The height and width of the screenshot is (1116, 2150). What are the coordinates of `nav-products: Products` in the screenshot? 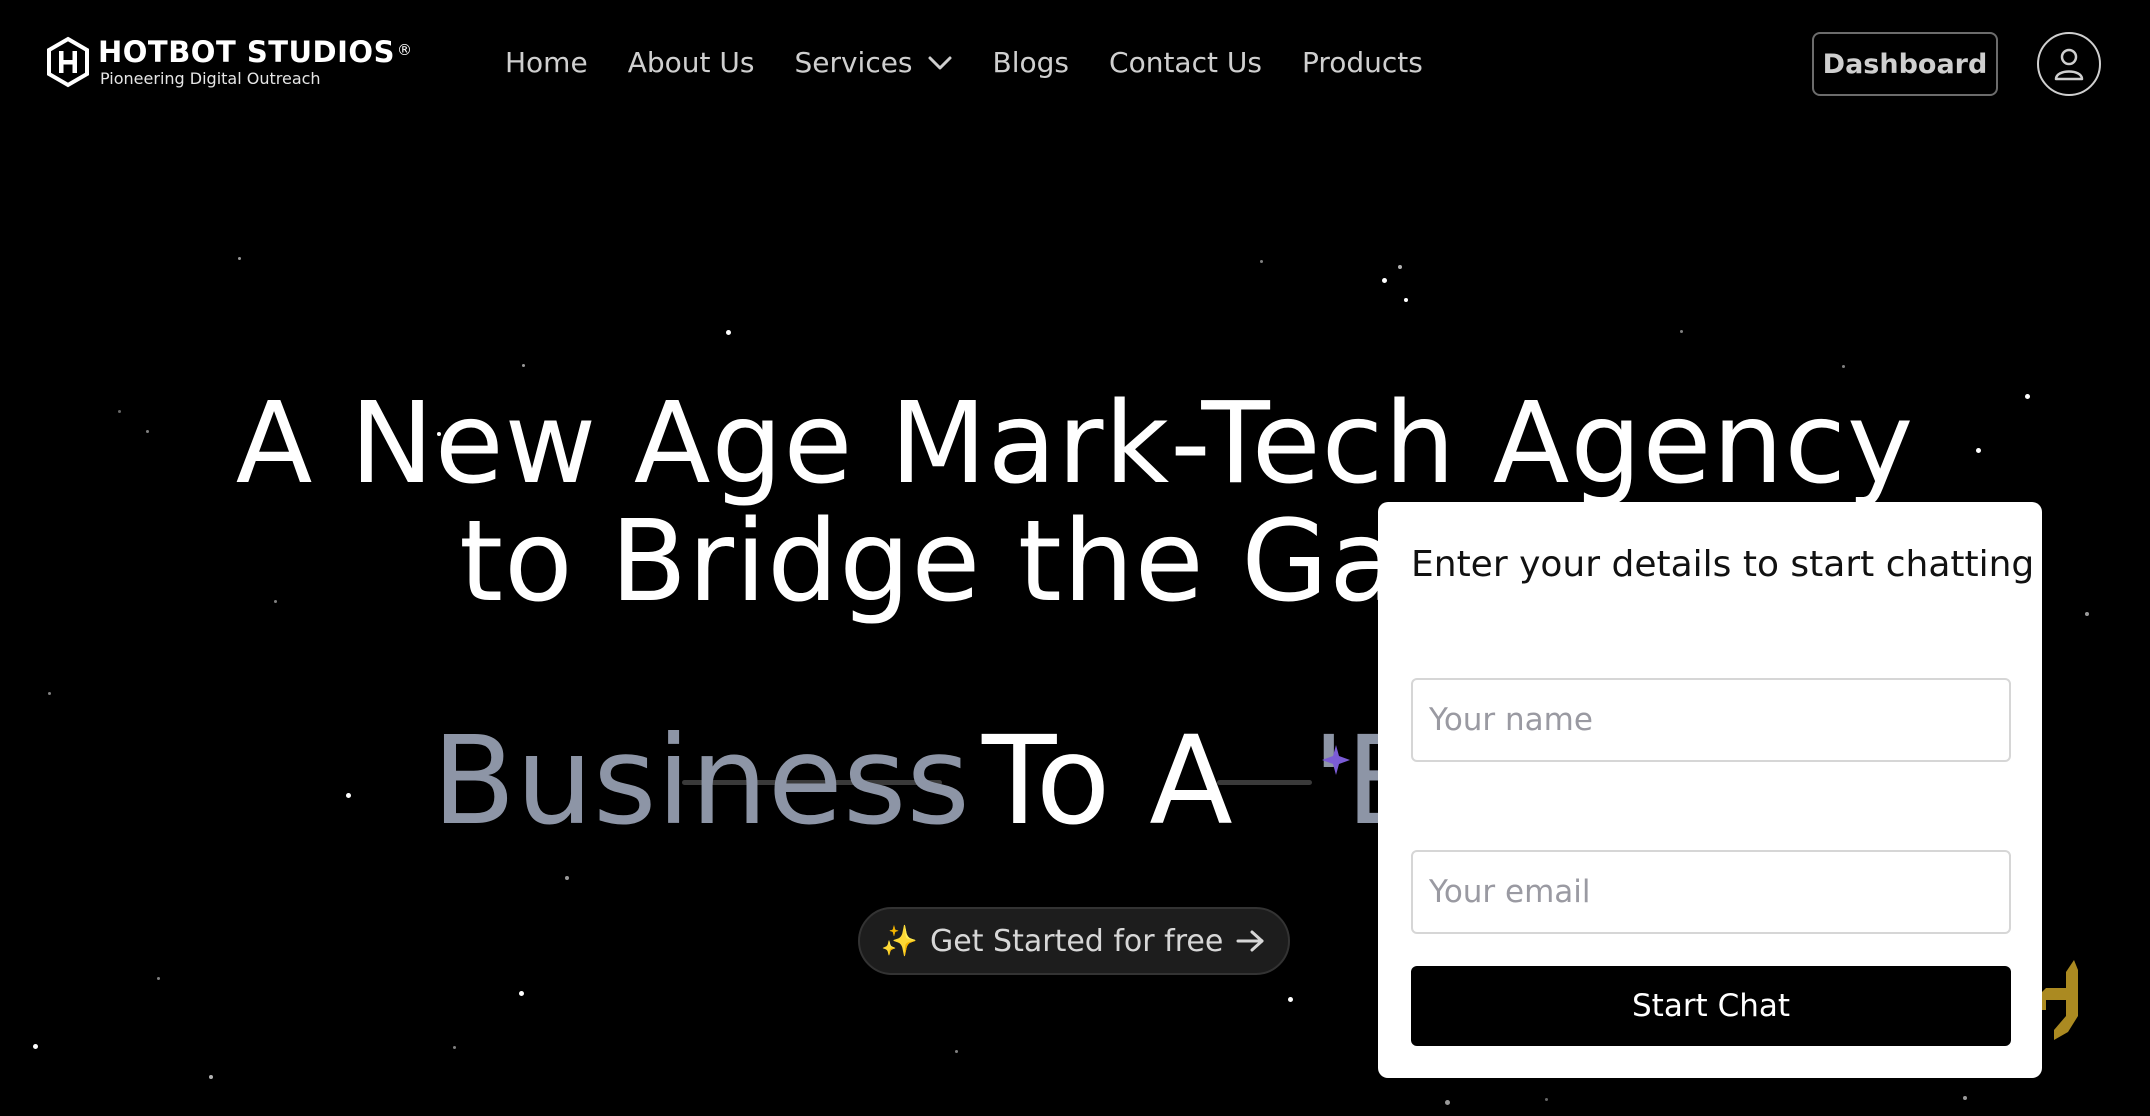 It's located at (1362, 62).